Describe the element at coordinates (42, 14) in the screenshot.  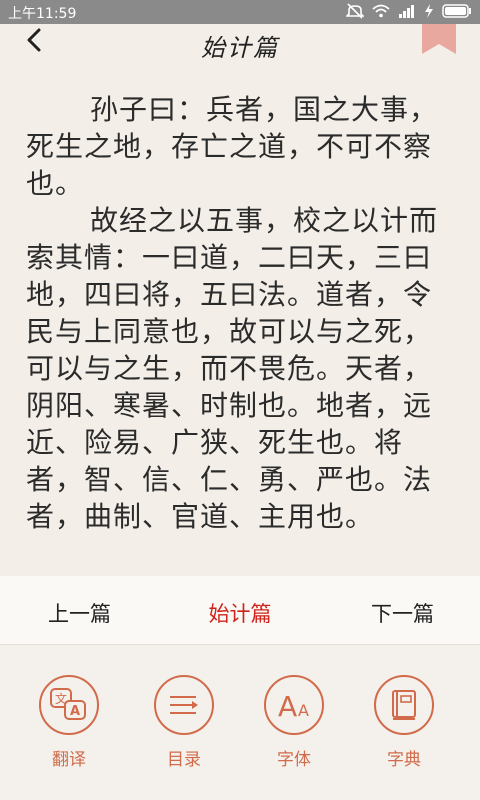
I see `status-time: 上午11:59` at that location.